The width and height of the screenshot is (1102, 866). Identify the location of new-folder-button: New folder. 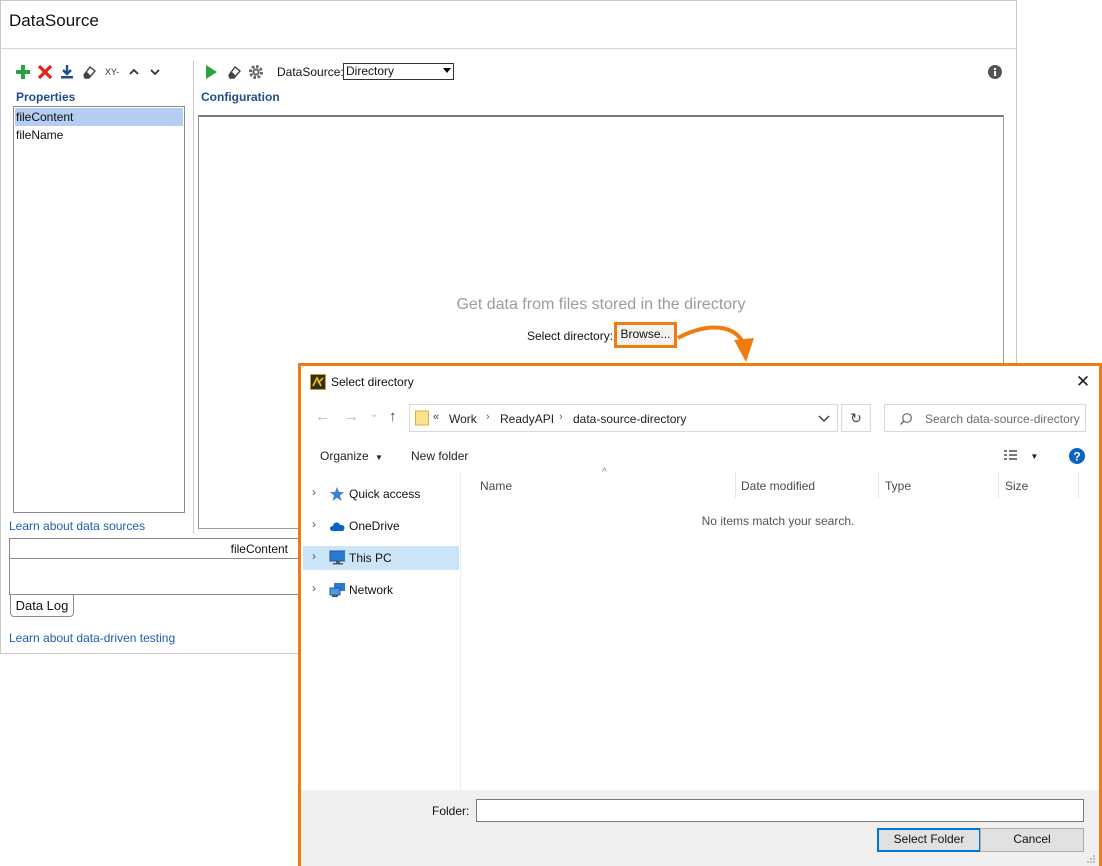
(439, 456).